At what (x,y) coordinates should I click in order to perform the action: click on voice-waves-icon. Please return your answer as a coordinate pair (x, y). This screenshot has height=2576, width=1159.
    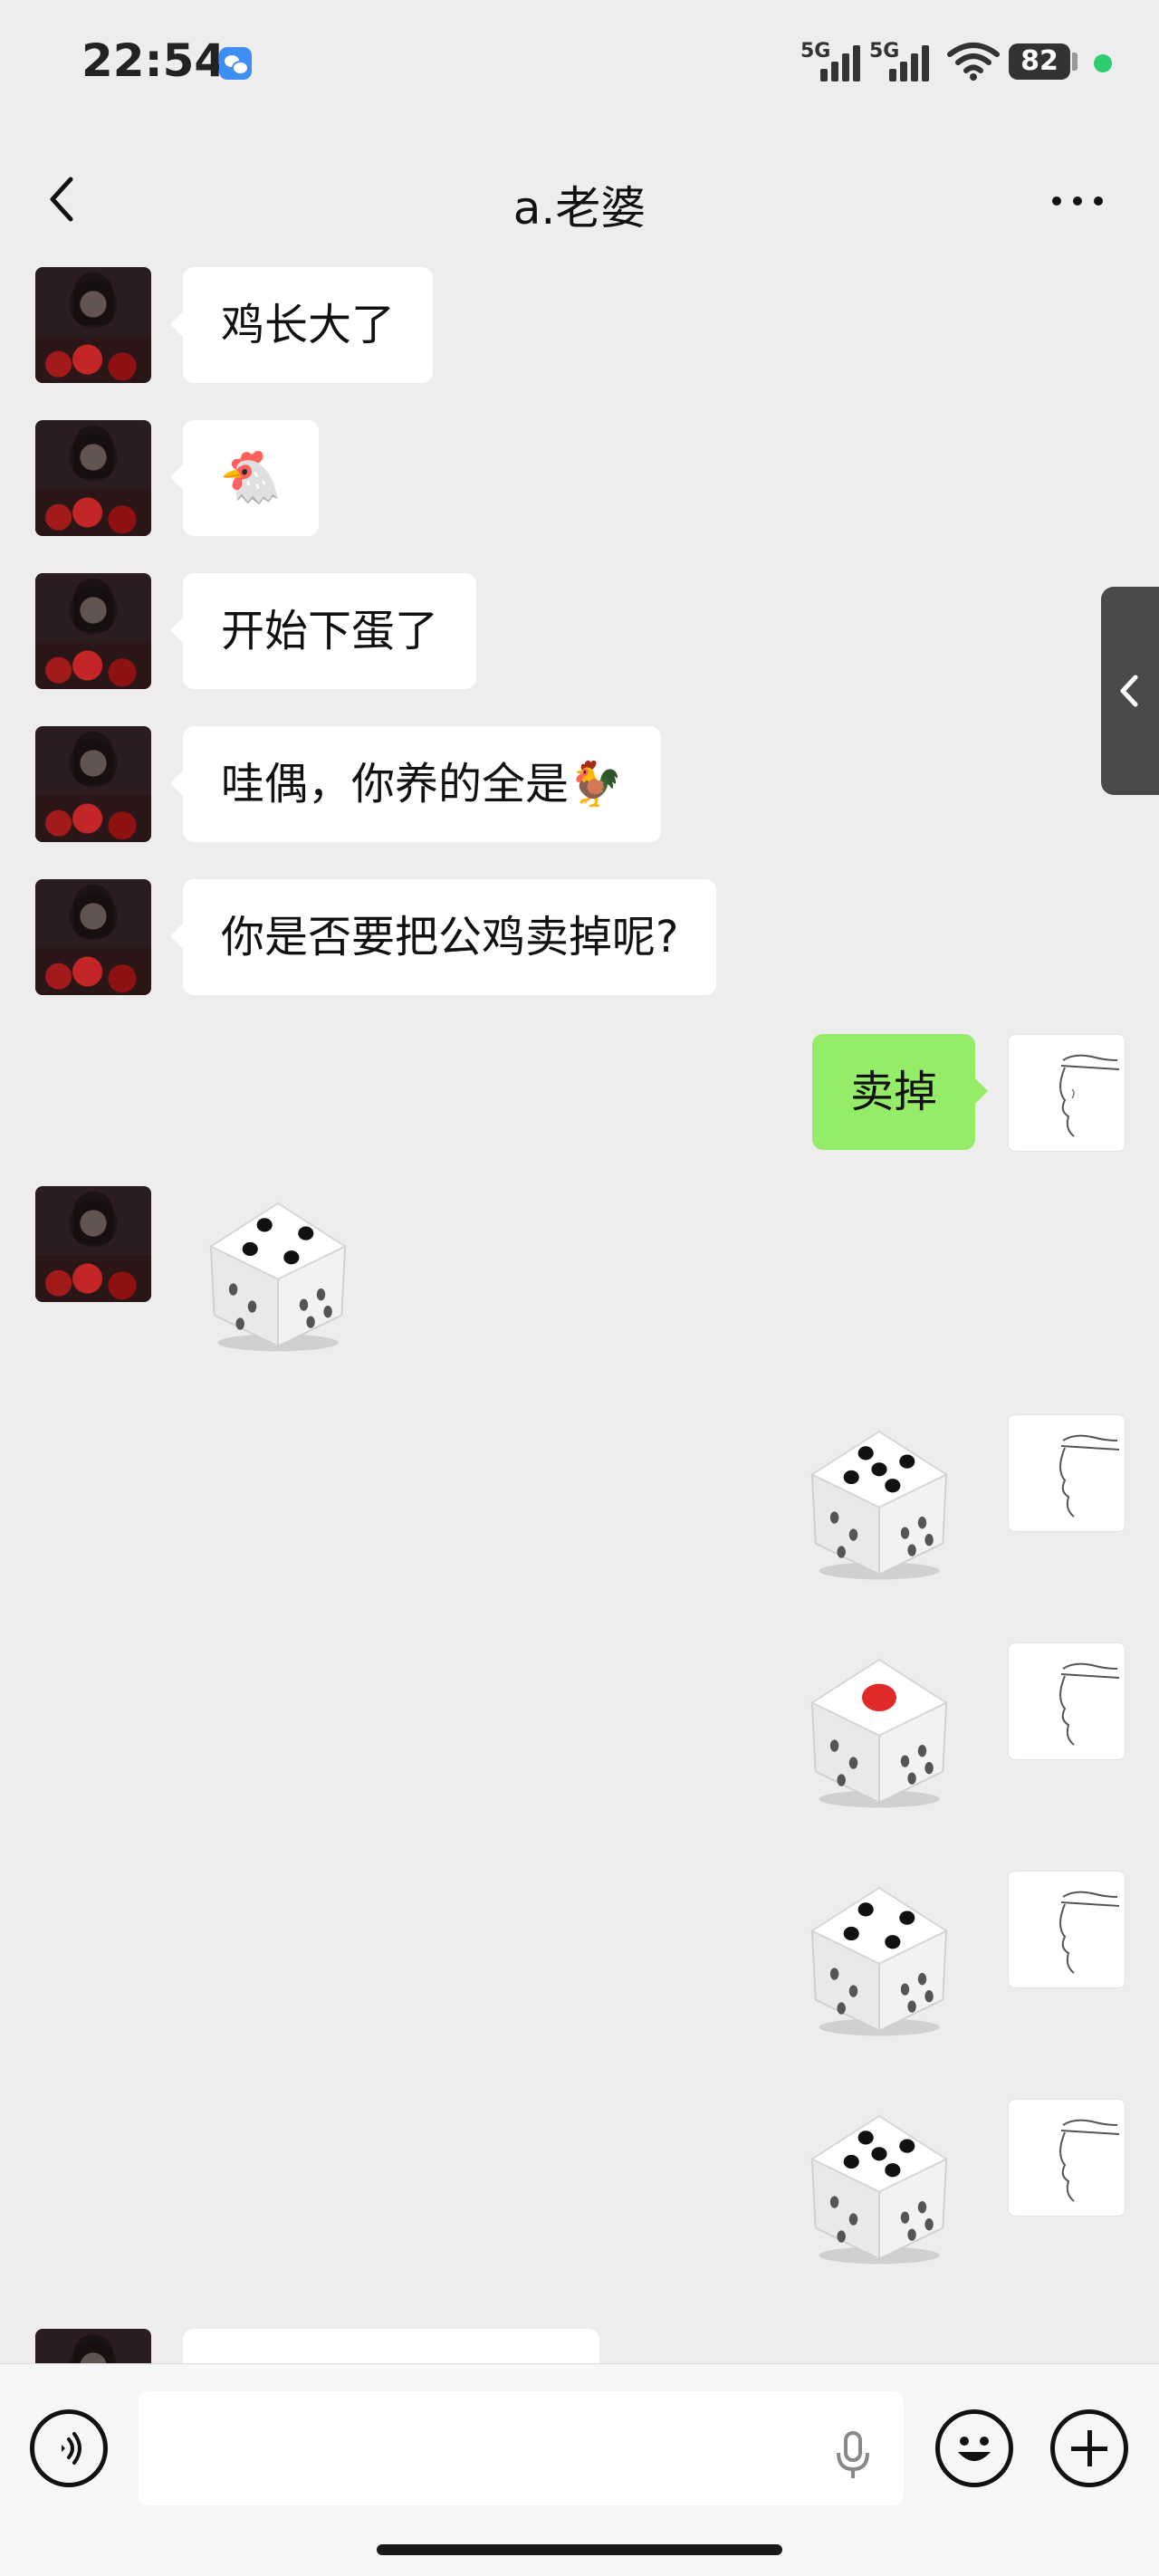
    Looking at the image, I should click on (71, 2448).